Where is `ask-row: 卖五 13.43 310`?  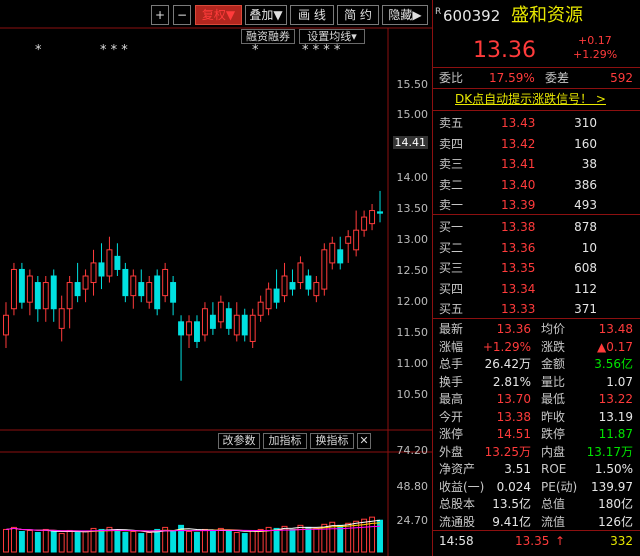
ask-row: 卖五 13.43 310 is located at coordinates (536, 123).